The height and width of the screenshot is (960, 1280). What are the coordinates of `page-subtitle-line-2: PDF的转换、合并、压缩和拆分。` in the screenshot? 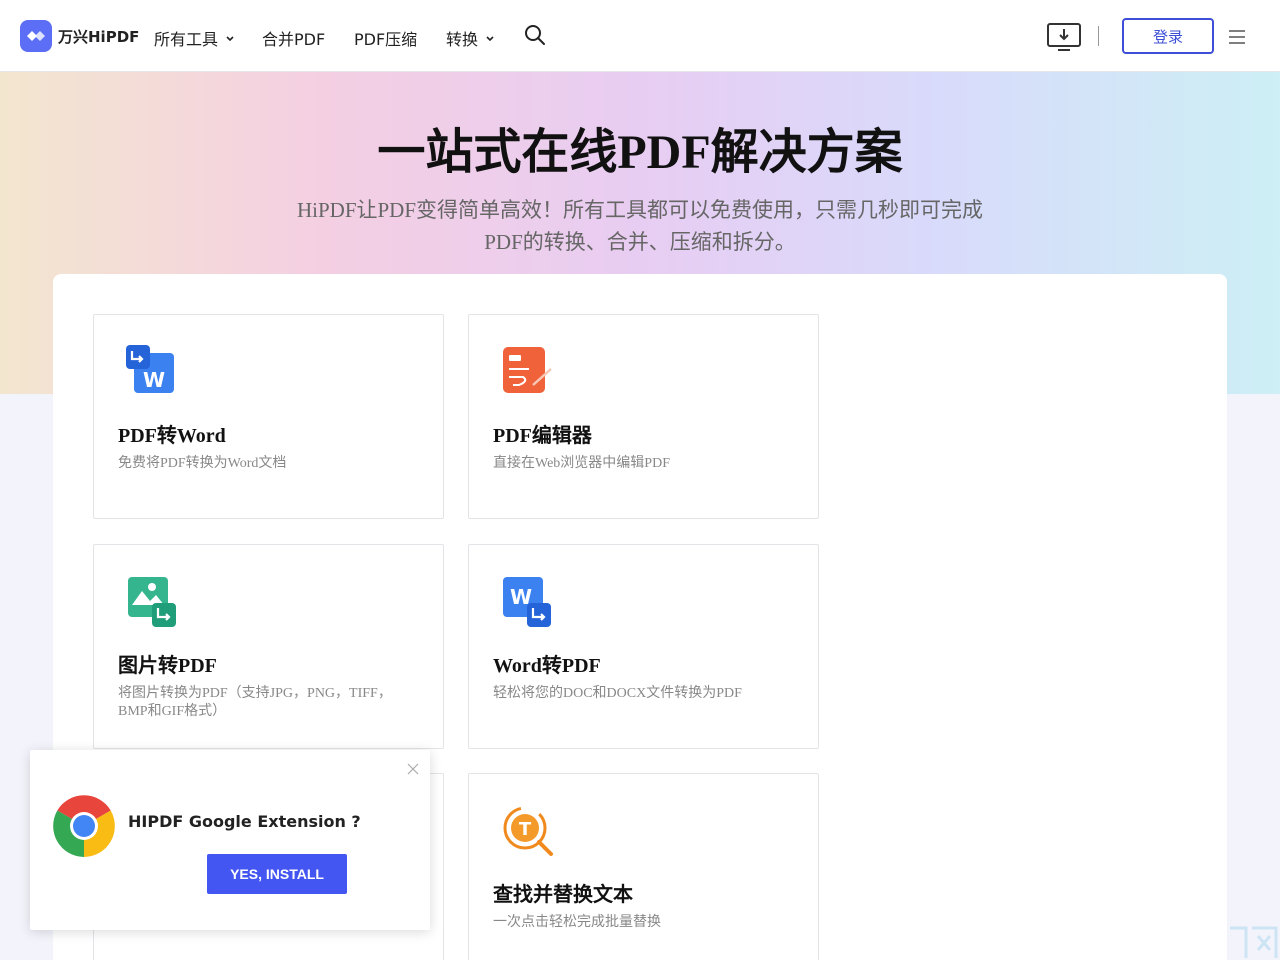 It's located at (640, 242).